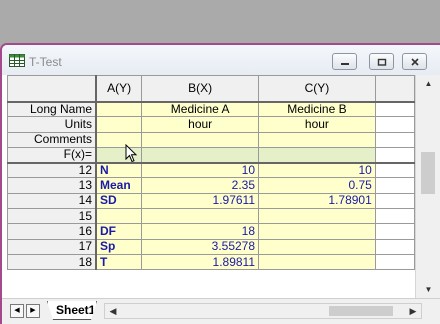 This screenshot has width=440, height=324. What do you see at coordinates (33, 311) in the screenshot?
I see `tab-next-icon: ▶` at bounding box center [33, 311].